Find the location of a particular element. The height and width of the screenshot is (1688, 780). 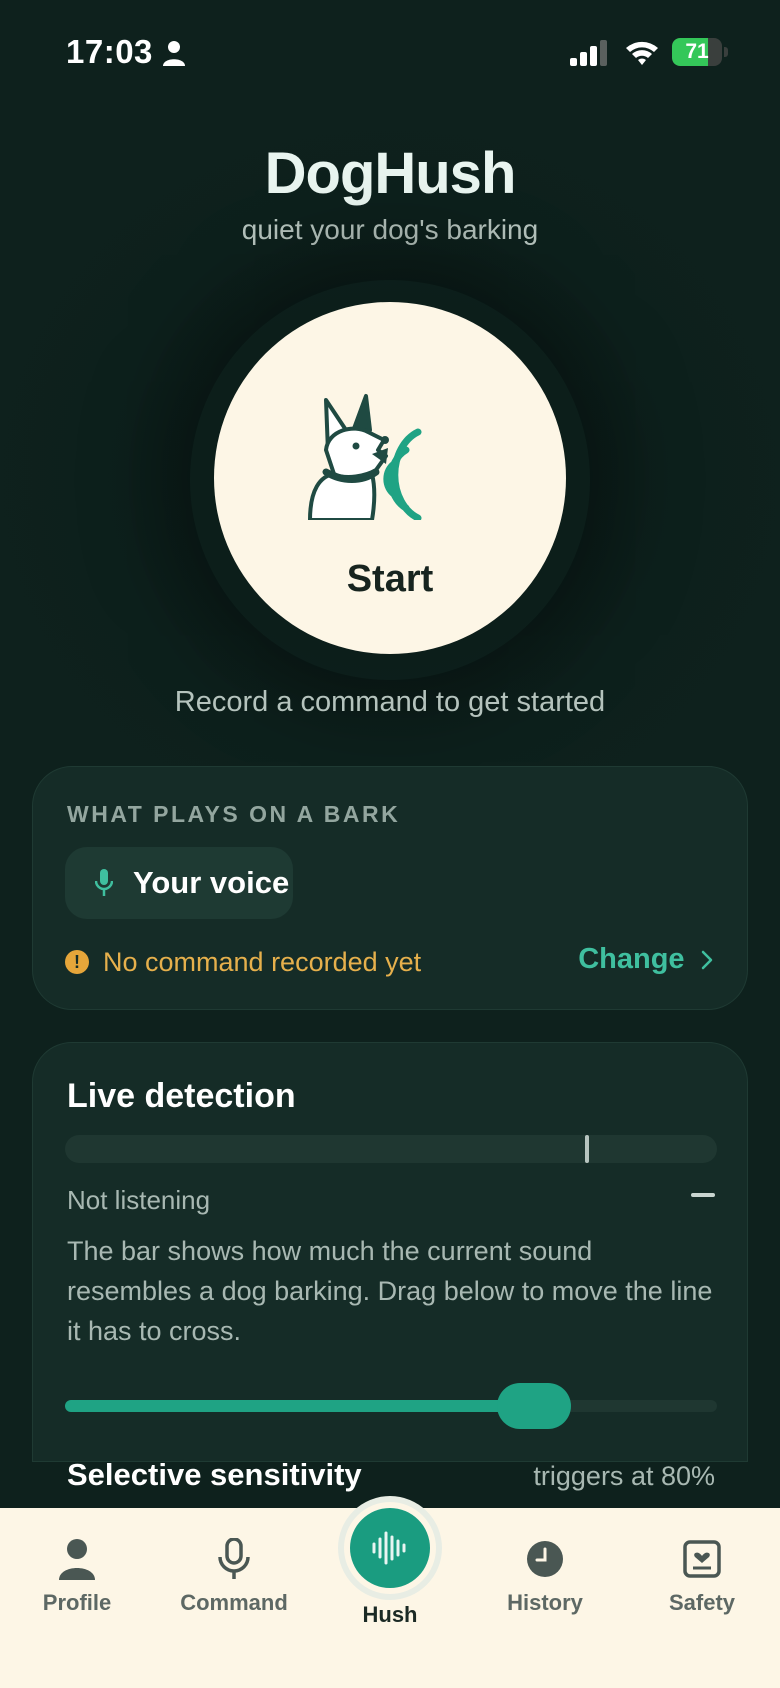

change-label: Change is located at coordinates (631, 959).